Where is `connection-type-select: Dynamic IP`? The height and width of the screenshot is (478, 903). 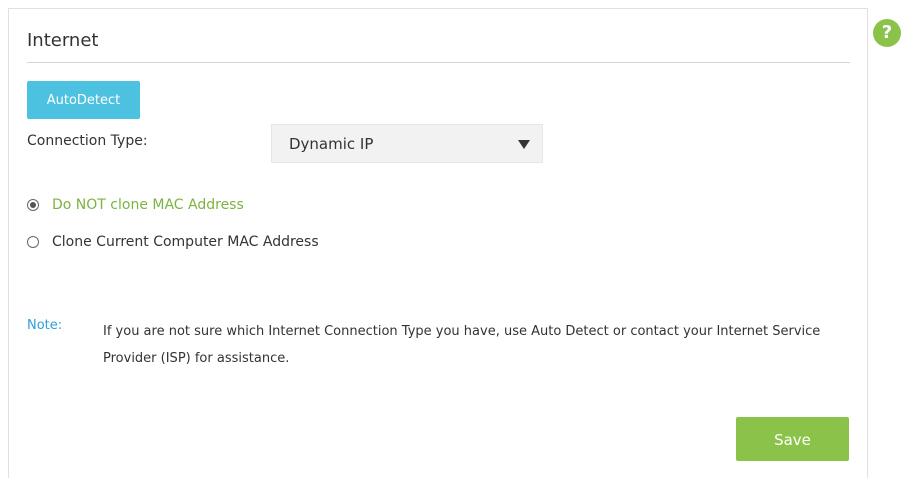
connection-type-select: Dynamic IP is located at coordinates (407, 143).